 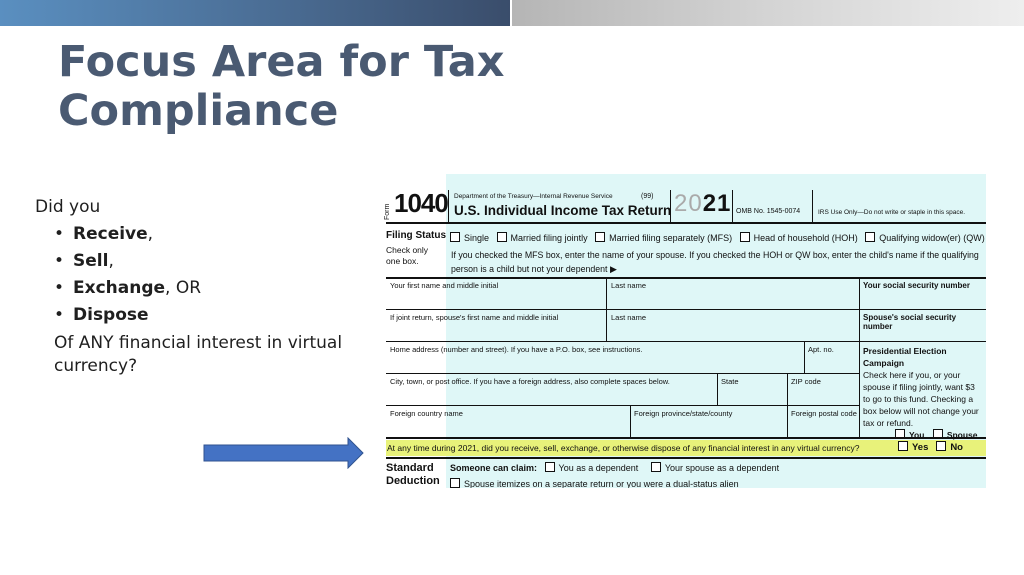 What do you see at coordinates (920, 447) in the screenshot?
I see `yes-label: Yes` at bounding box center [920, 447].